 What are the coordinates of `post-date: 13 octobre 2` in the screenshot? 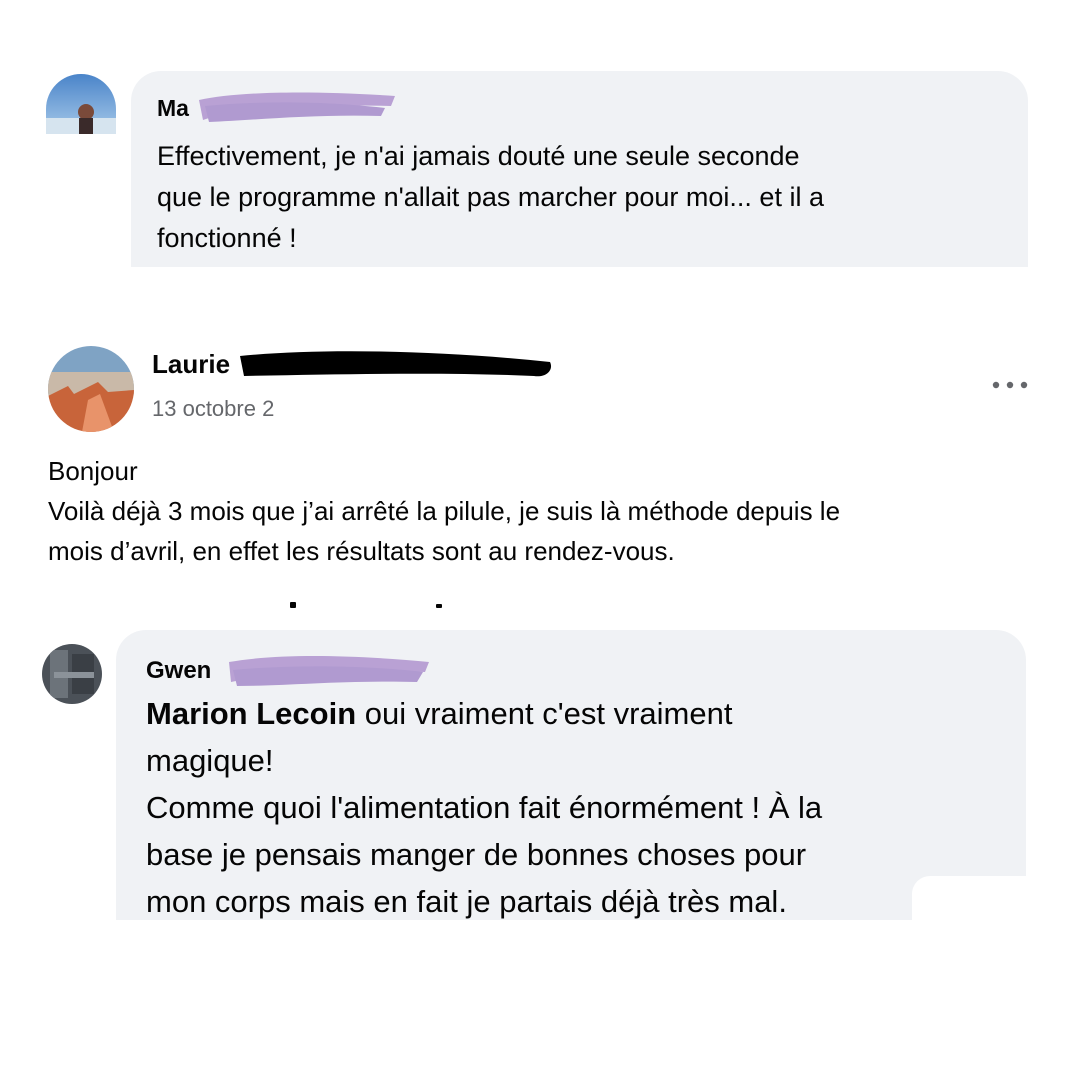 It's located at (213, 409).